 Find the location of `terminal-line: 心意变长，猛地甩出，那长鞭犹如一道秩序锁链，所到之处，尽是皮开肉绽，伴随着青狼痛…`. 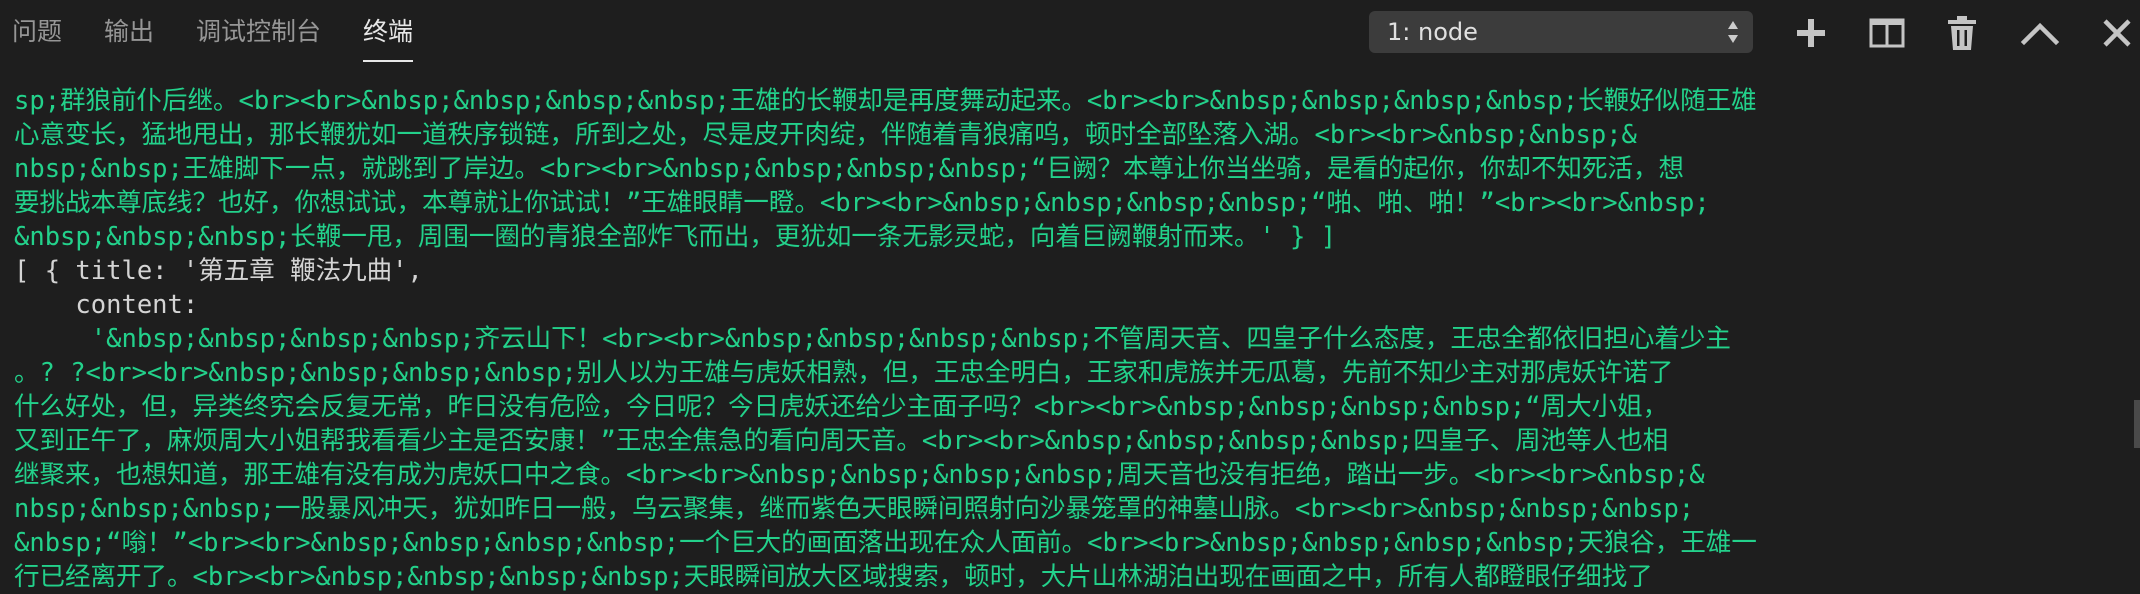

terminal-line: 心意变长，猛地甩出，那长鞭犹如一道秩序锁链，所到之处，尽是皮开肉绽，伴随着青狼痛… is located at coordinates (825, 135).